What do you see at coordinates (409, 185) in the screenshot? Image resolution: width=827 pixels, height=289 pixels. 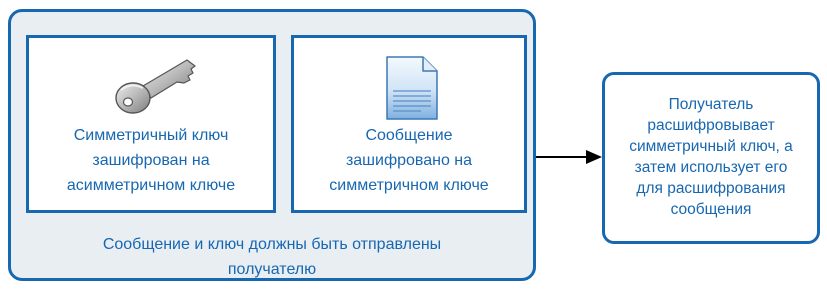 I see `caption-line: симметричном ключе` at bounding box center [409, 185].